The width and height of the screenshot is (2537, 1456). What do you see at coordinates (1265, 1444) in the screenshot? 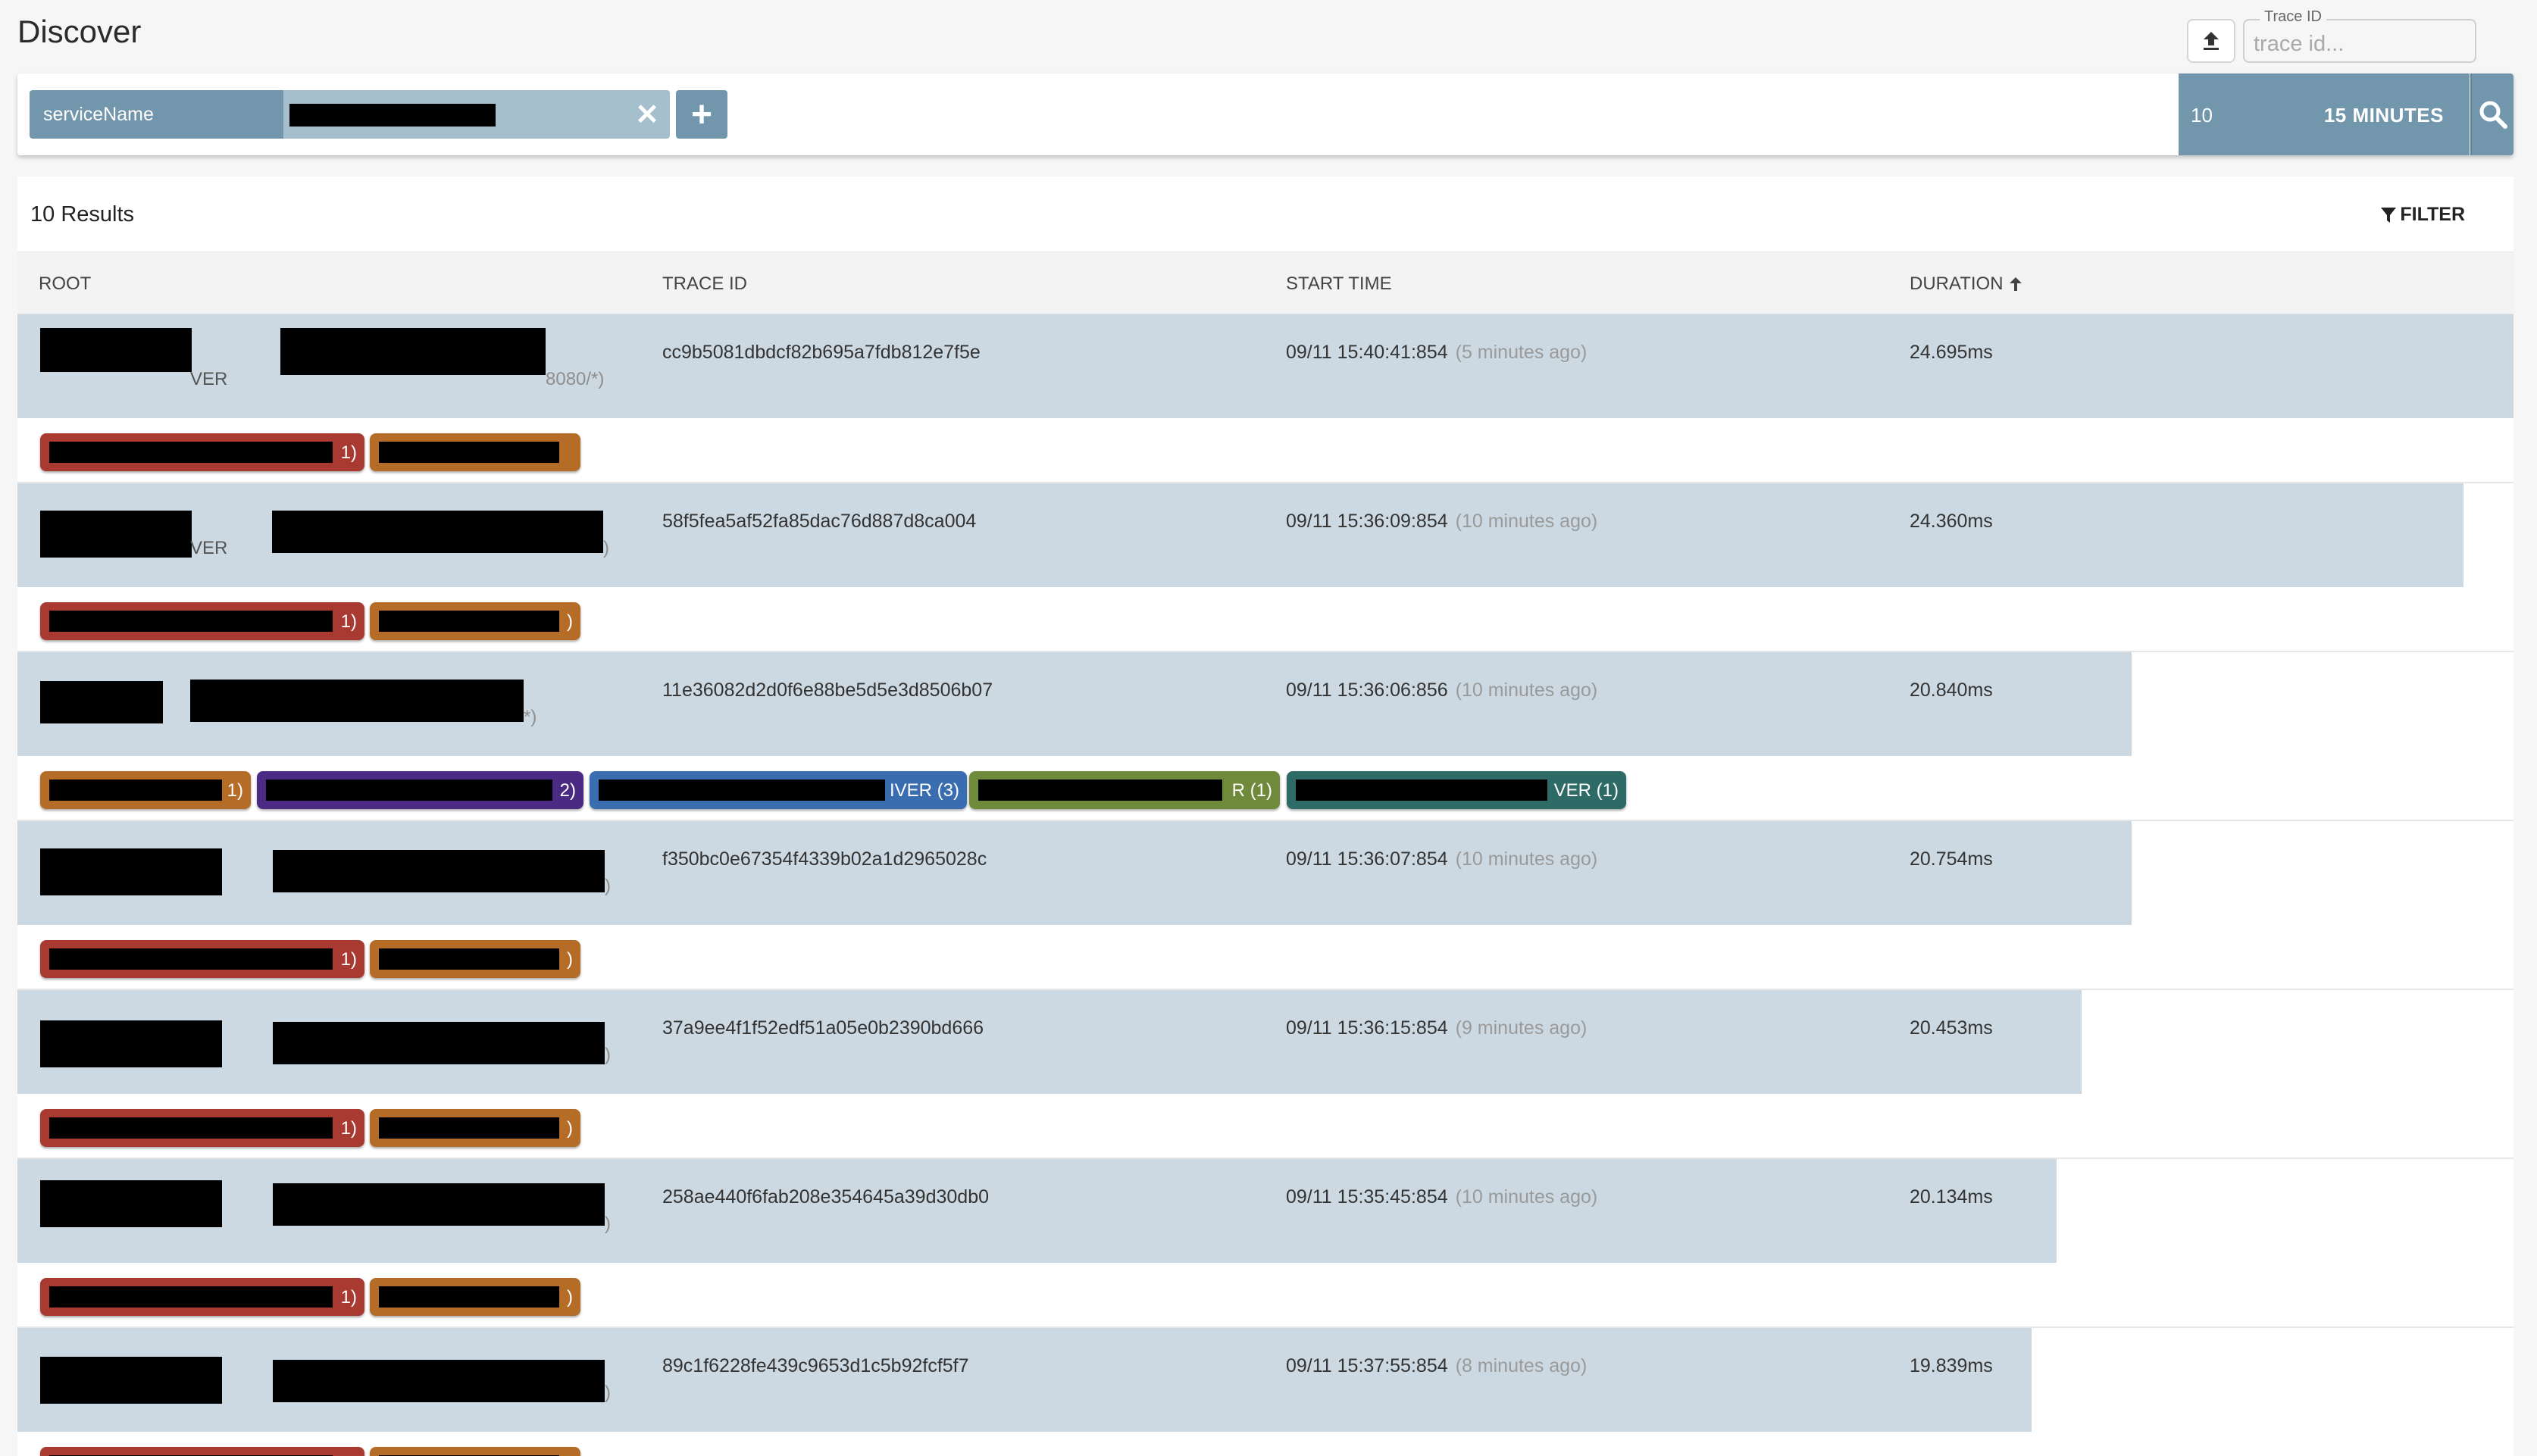
I see `service-badges` at bounding box center [1265, 1444].